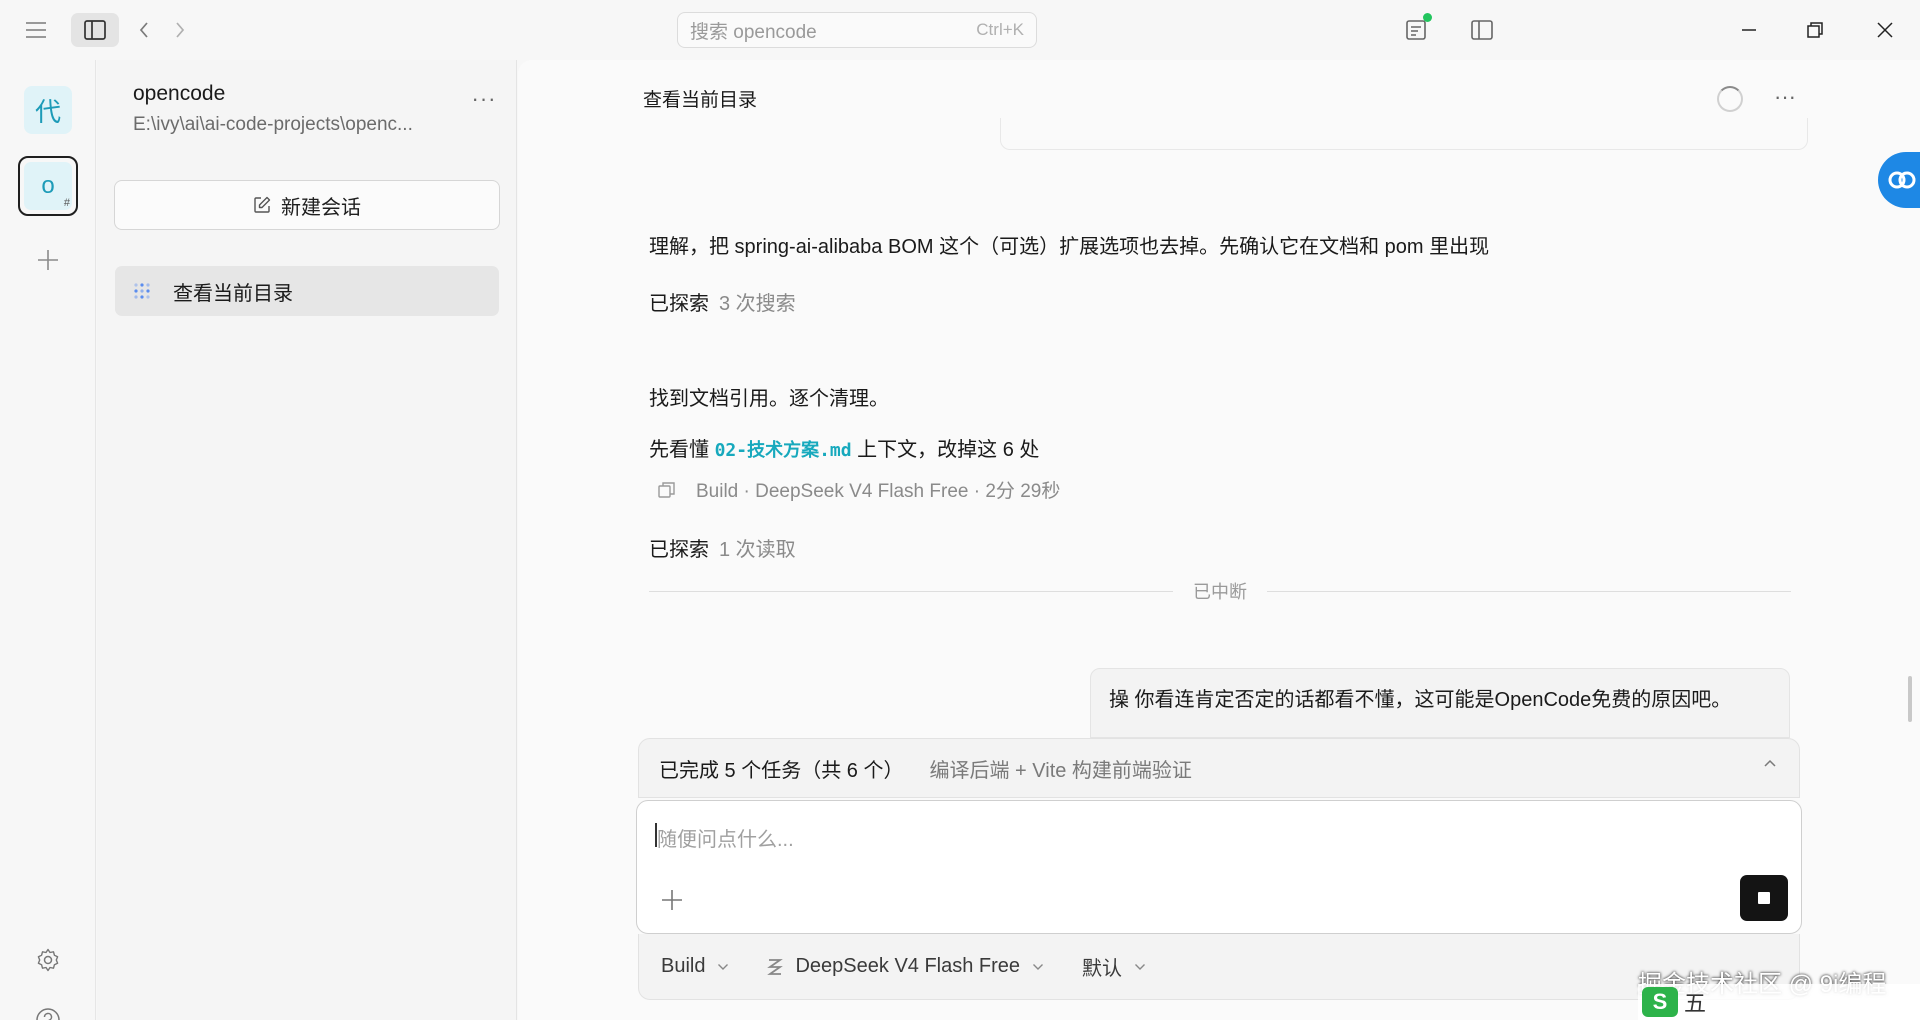  I want to click on search-shortcut: Ctrl+K, so click(1000, 29).